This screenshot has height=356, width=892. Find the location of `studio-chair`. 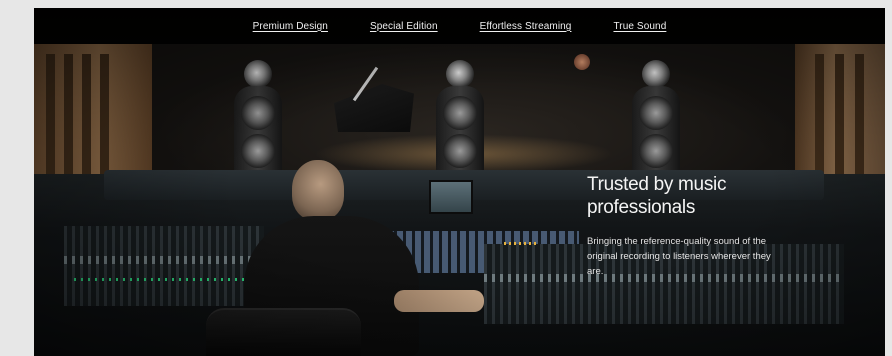

studio-chair is located at coordinates (283, 332).